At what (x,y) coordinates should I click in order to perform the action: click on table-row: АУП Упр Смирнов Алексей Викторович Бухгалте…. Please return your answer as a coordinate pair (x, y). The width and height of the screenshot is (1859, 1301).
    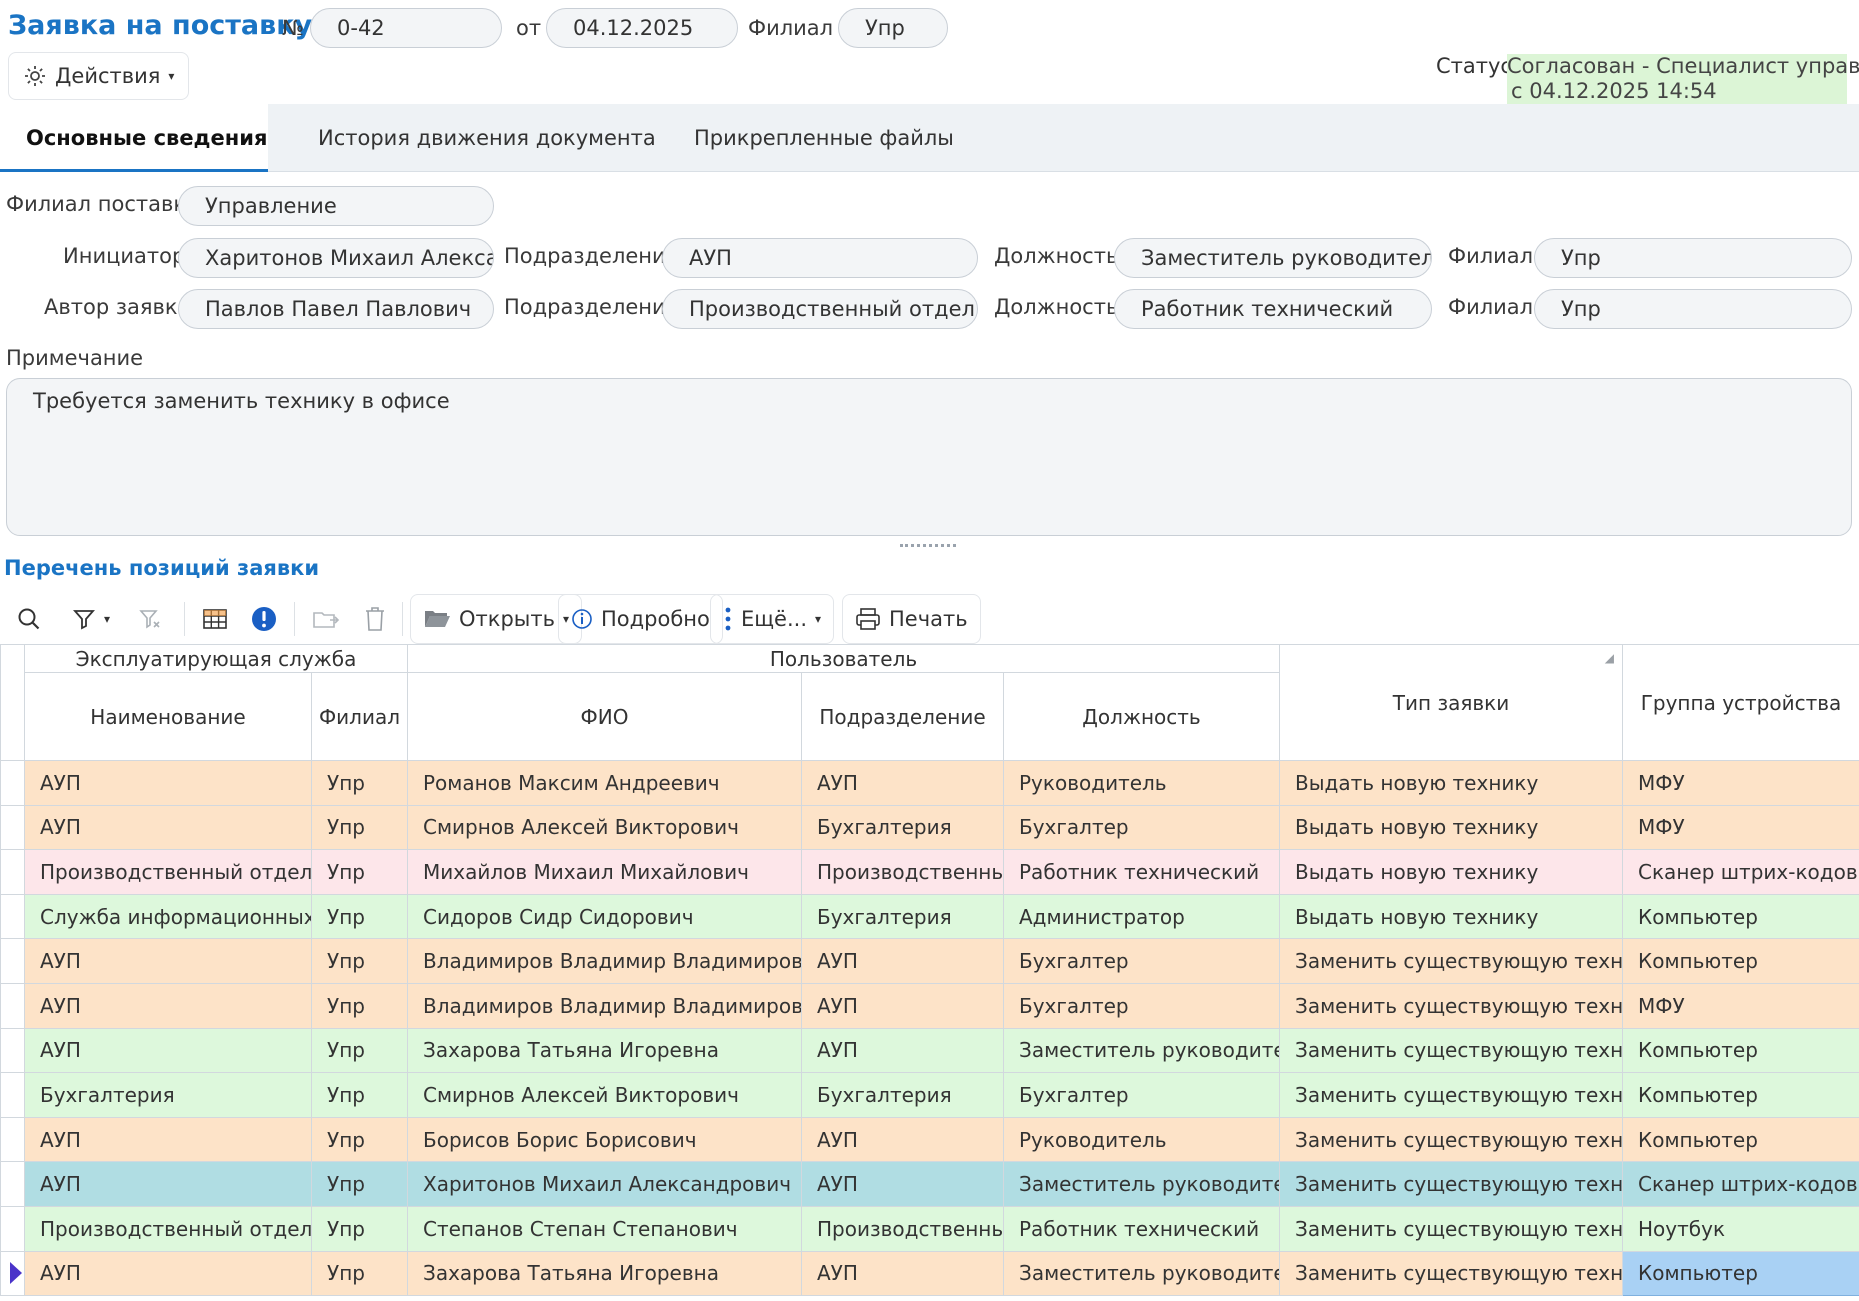
    Looking at the image, I should click on (929, 827).